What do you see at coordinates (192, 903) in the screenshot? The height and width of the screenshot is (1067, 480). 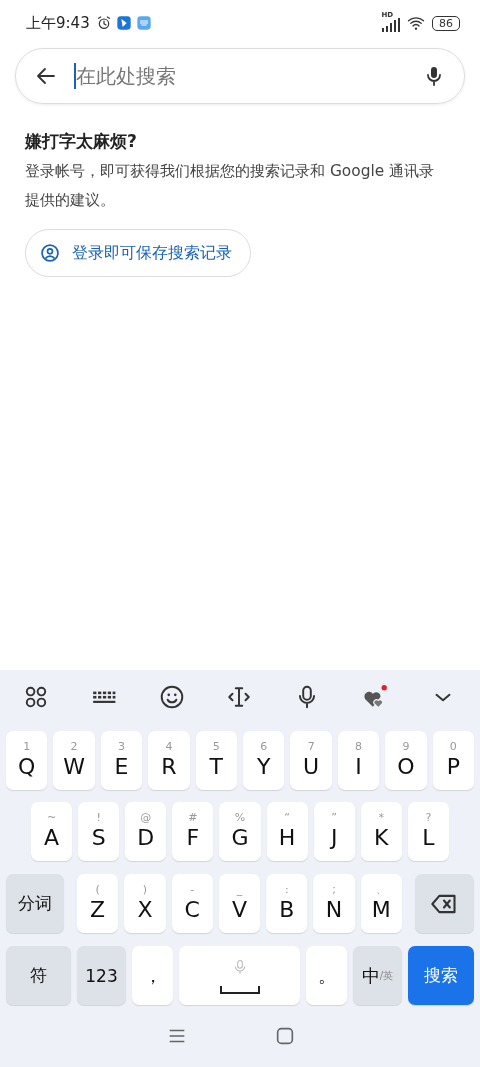 I see `key: - C` at bounding box center [192, 903].